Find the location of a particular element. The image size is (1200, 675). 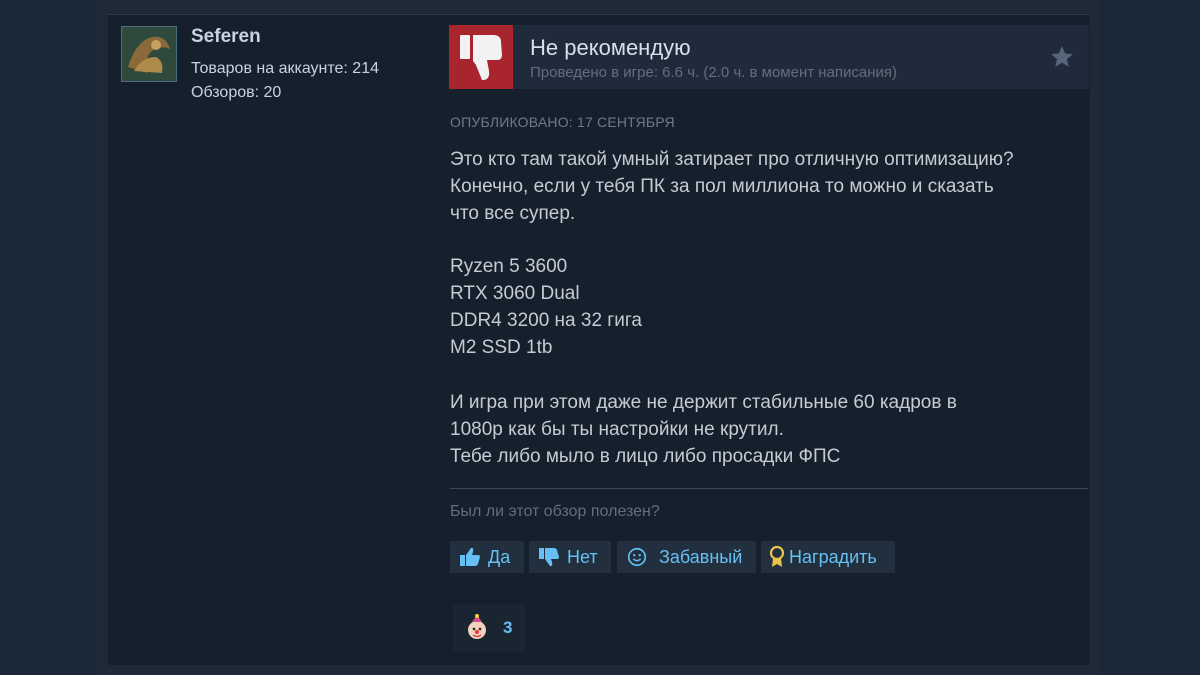

avatar-image is located at coordinates (149, 54).